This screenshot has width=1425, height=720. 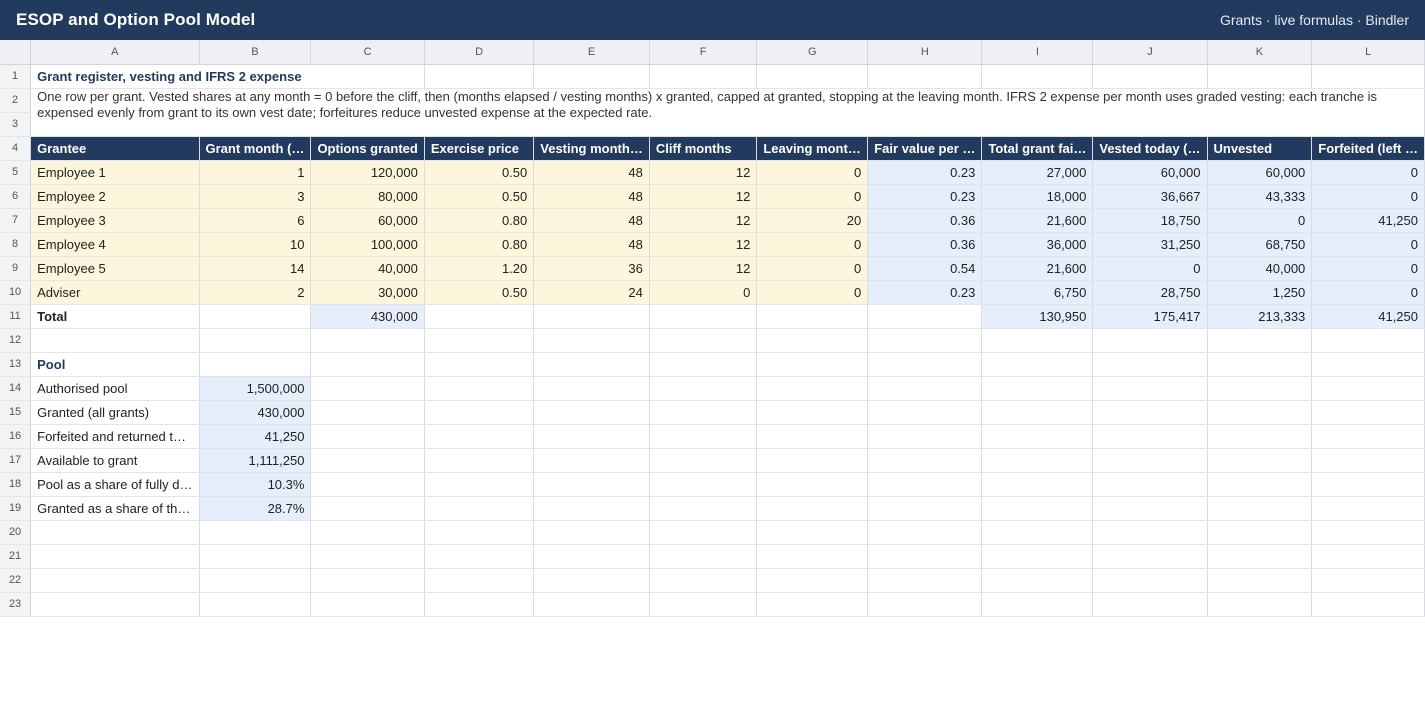 I want to click on grant-month-cell: 1, so click(x=255, y=172).